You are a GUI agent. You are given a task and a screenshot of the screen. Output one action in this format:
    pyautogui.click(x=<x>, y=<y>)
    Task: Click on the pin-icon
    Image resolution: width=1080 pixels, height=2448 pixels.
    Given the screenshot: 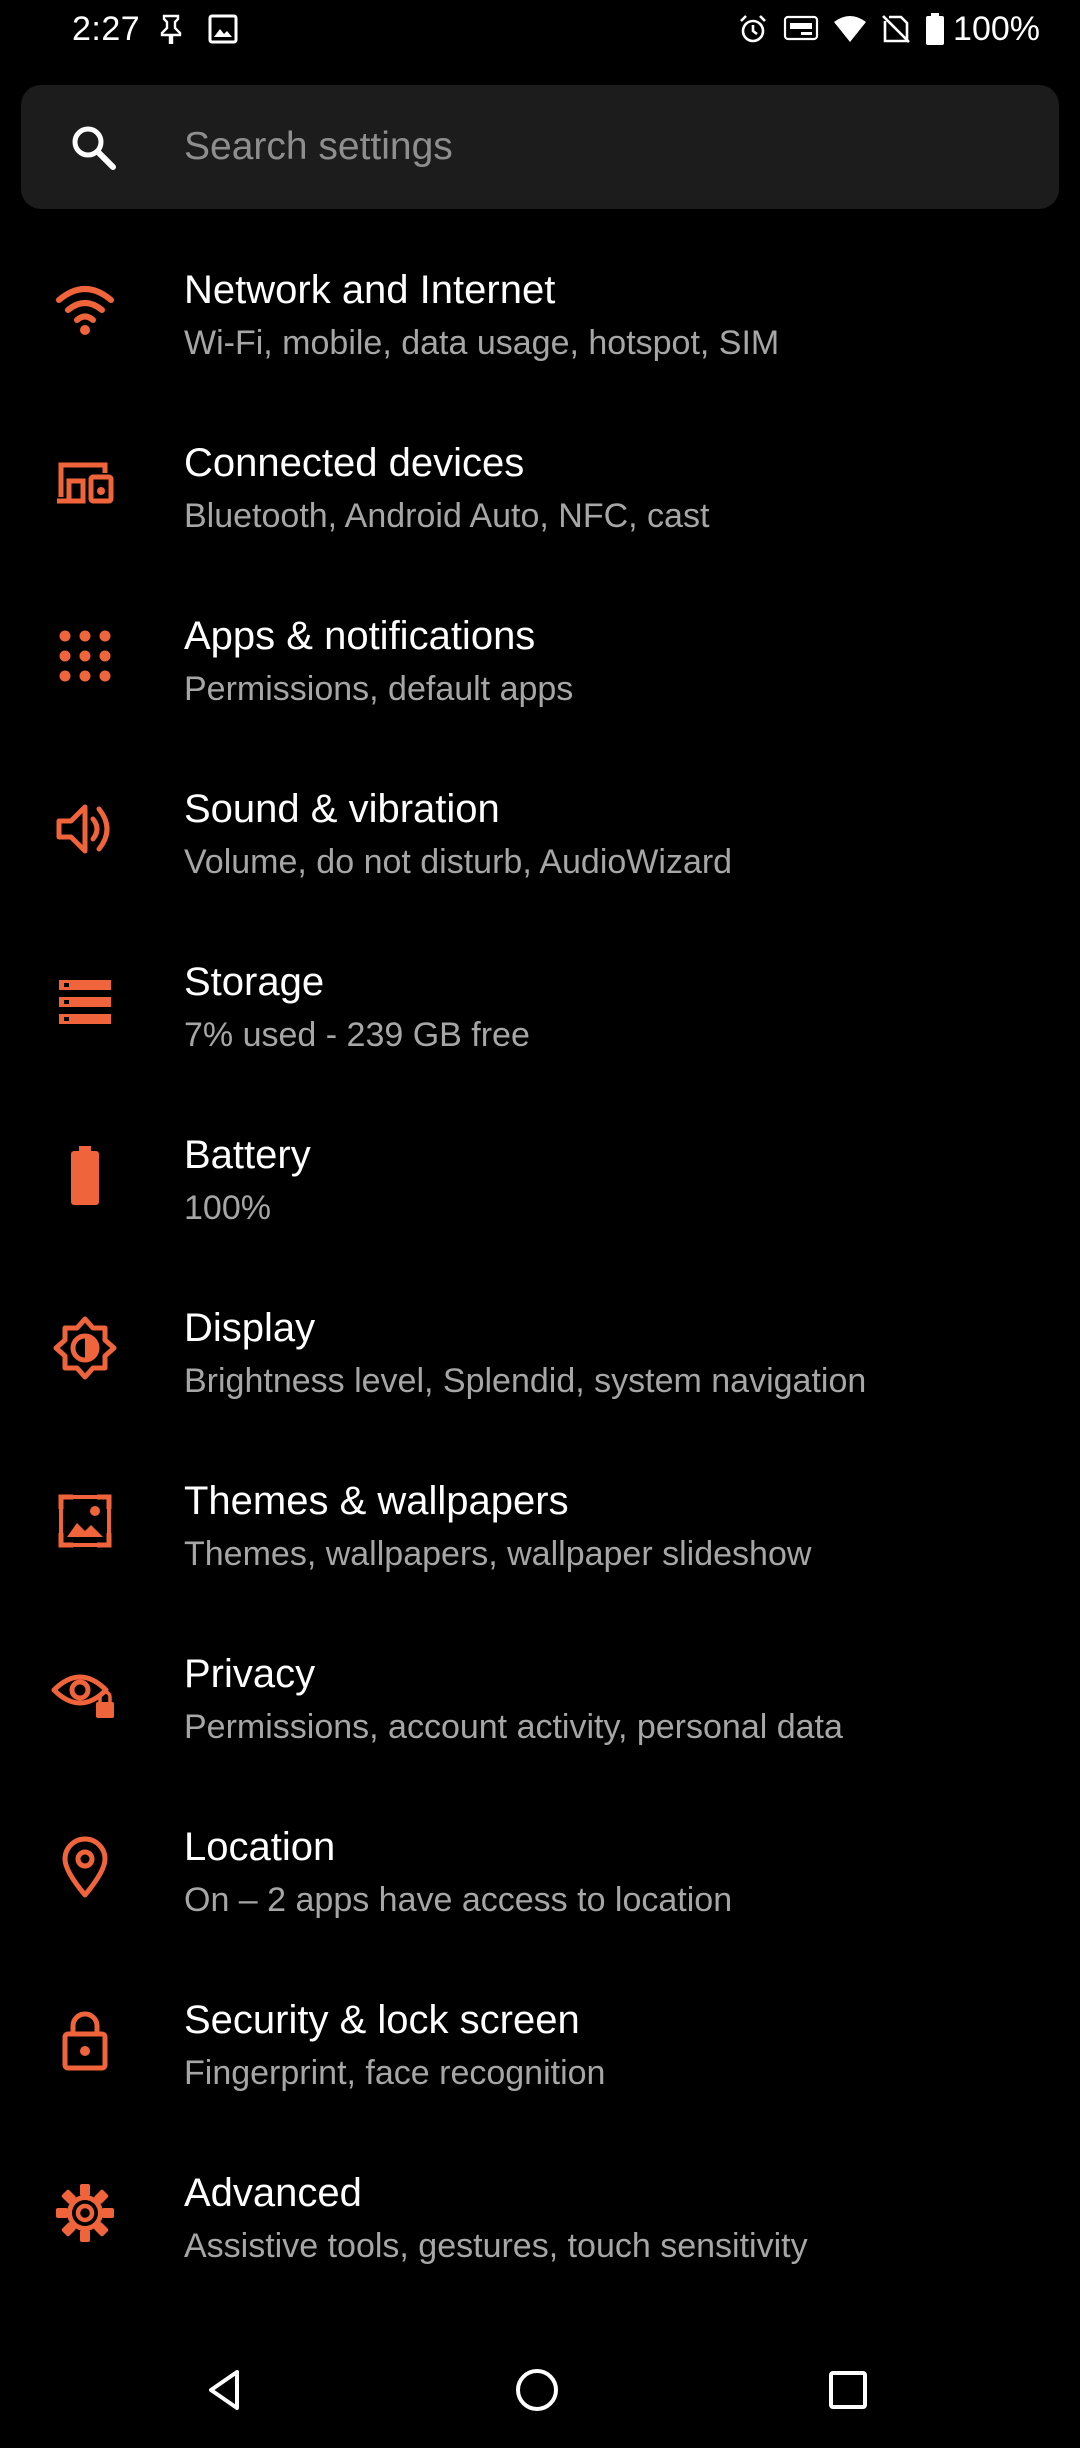 What is the action you would take?
    pyautogui.click(x=171, y=29)
    